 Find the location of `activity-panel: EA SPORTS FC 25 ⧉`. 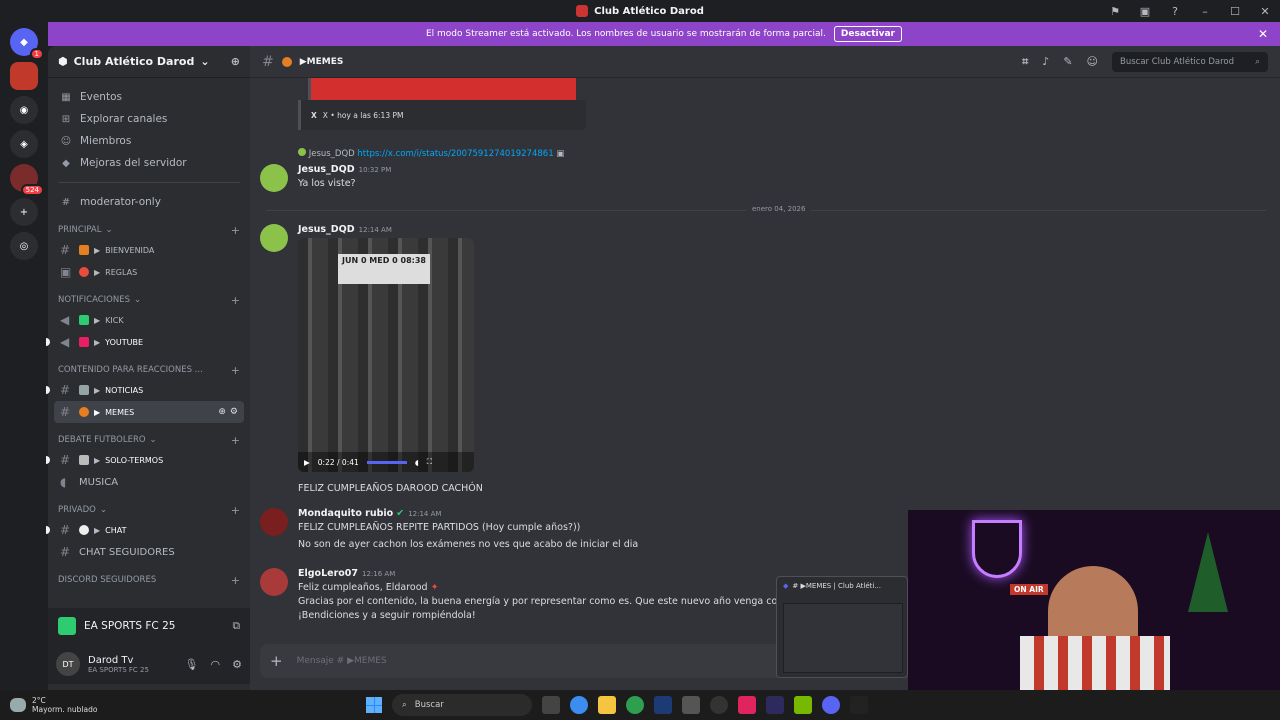

activity-panel: EA SPORTS FC 25 ⧉ is located at coordinates (149, 626).